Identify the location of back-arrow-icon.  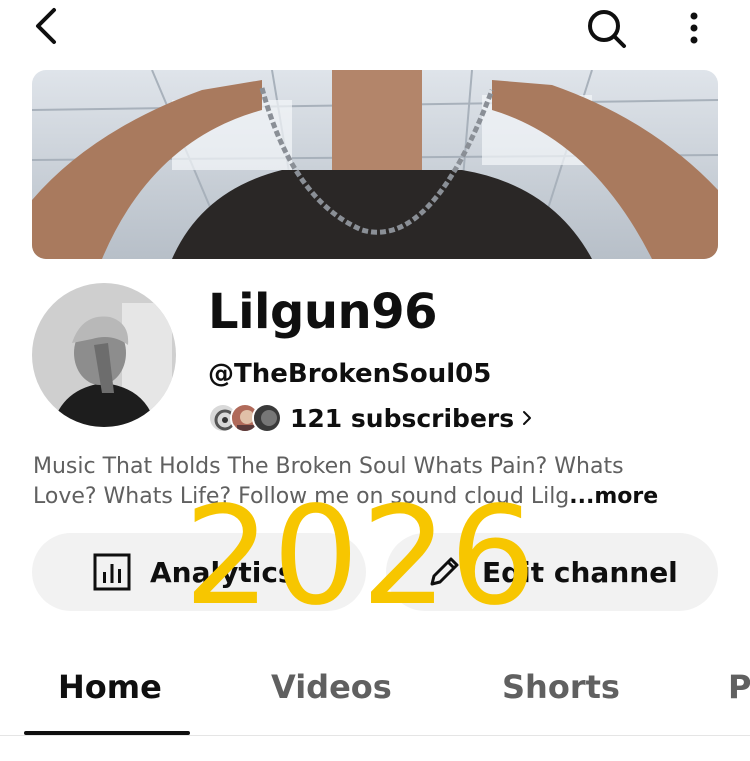
(48, 26).